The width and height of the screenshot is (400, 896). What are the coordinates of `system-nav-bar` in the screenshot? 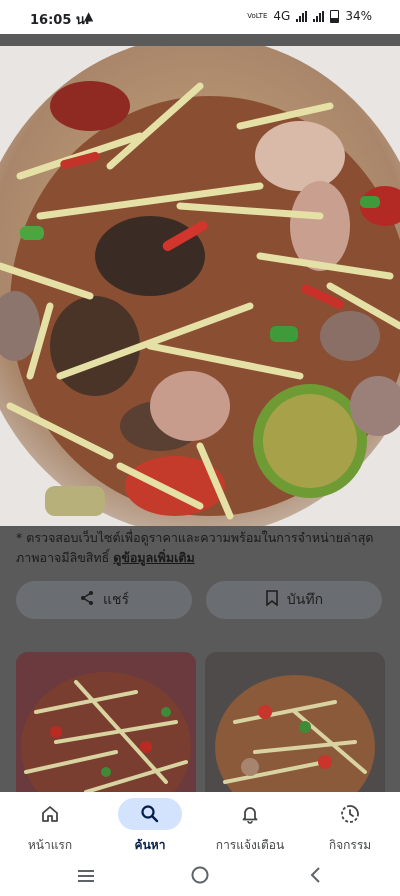 It's located at (200, 876).